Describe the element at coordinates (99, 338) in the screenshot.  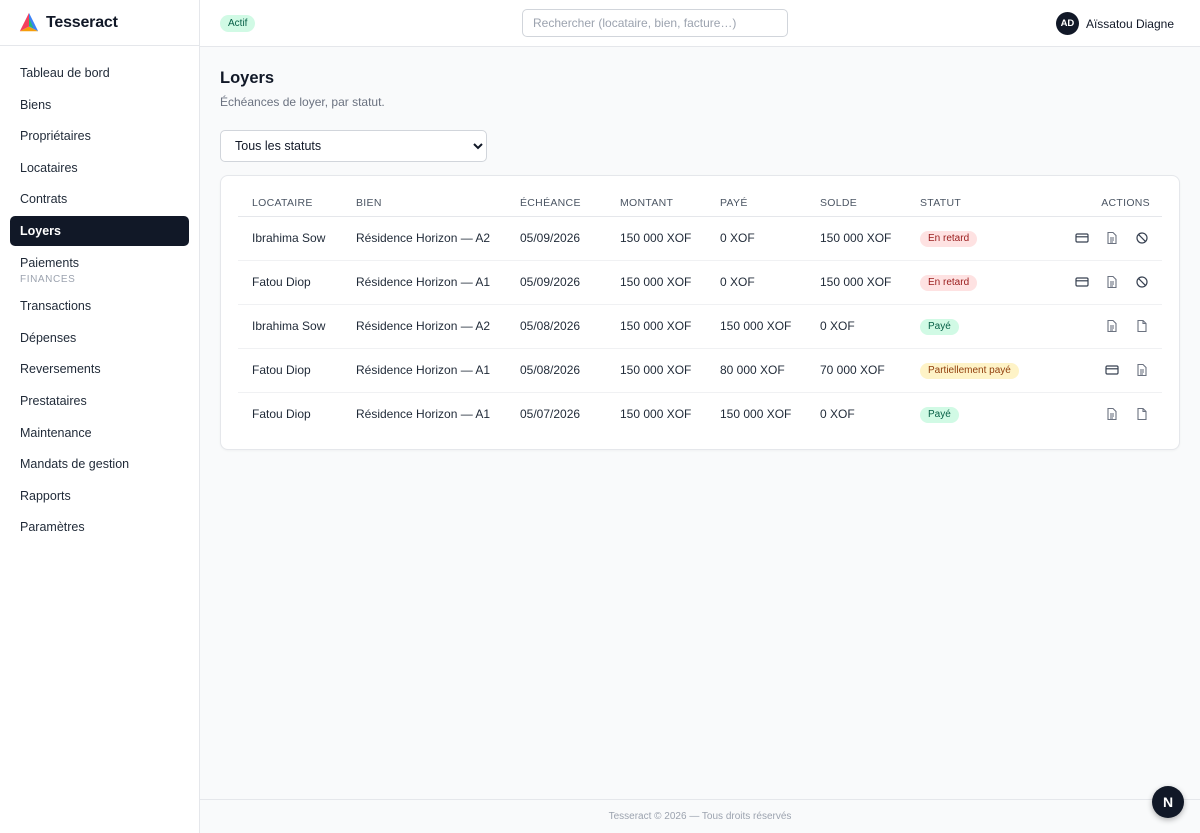
I see `sidebar-item-depenses: Dépenses` at that location.